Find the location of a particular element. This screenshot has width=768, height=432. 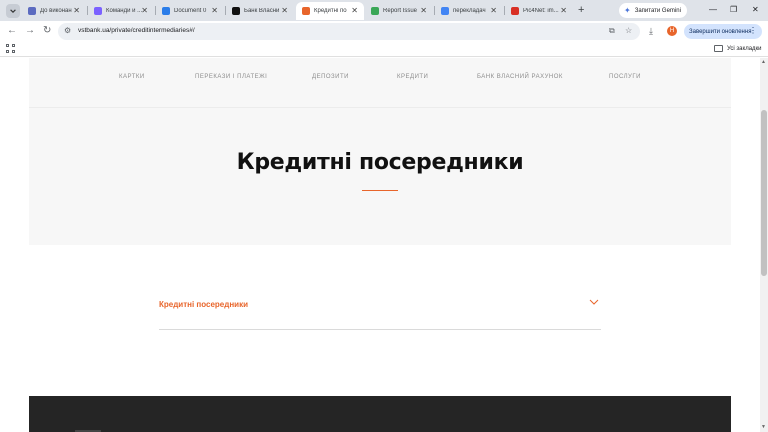

browser-tab-0: До виконан ✕ is located at coordinates (54, 11).